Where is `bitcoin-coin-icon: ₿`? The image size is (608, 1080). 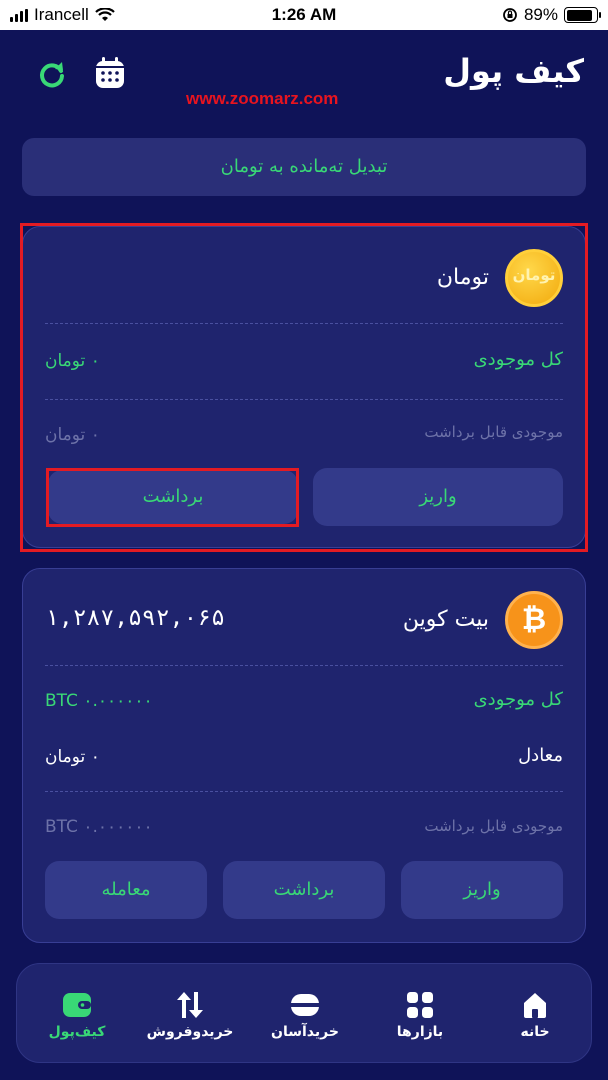 bitcoin-coin-icon: ₿ is located at coordinates (534, 620).